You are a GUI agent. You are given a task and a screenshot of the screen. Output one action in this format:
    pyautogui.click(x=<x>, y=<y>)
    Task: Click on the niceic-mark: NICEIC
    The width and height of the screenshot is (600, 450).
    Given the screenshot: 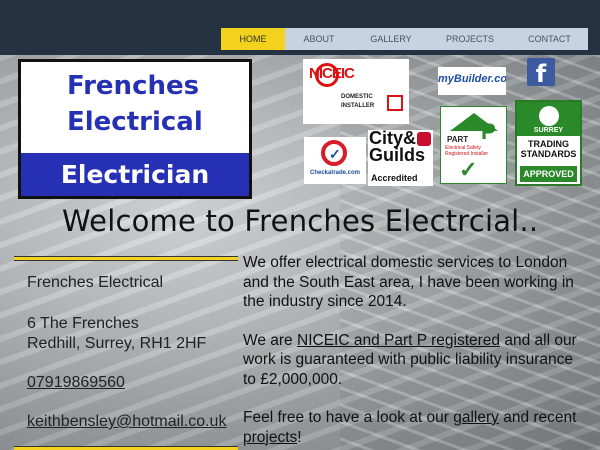 What is the action you would take?
    pyautogui.click(x=332, y=73)
    